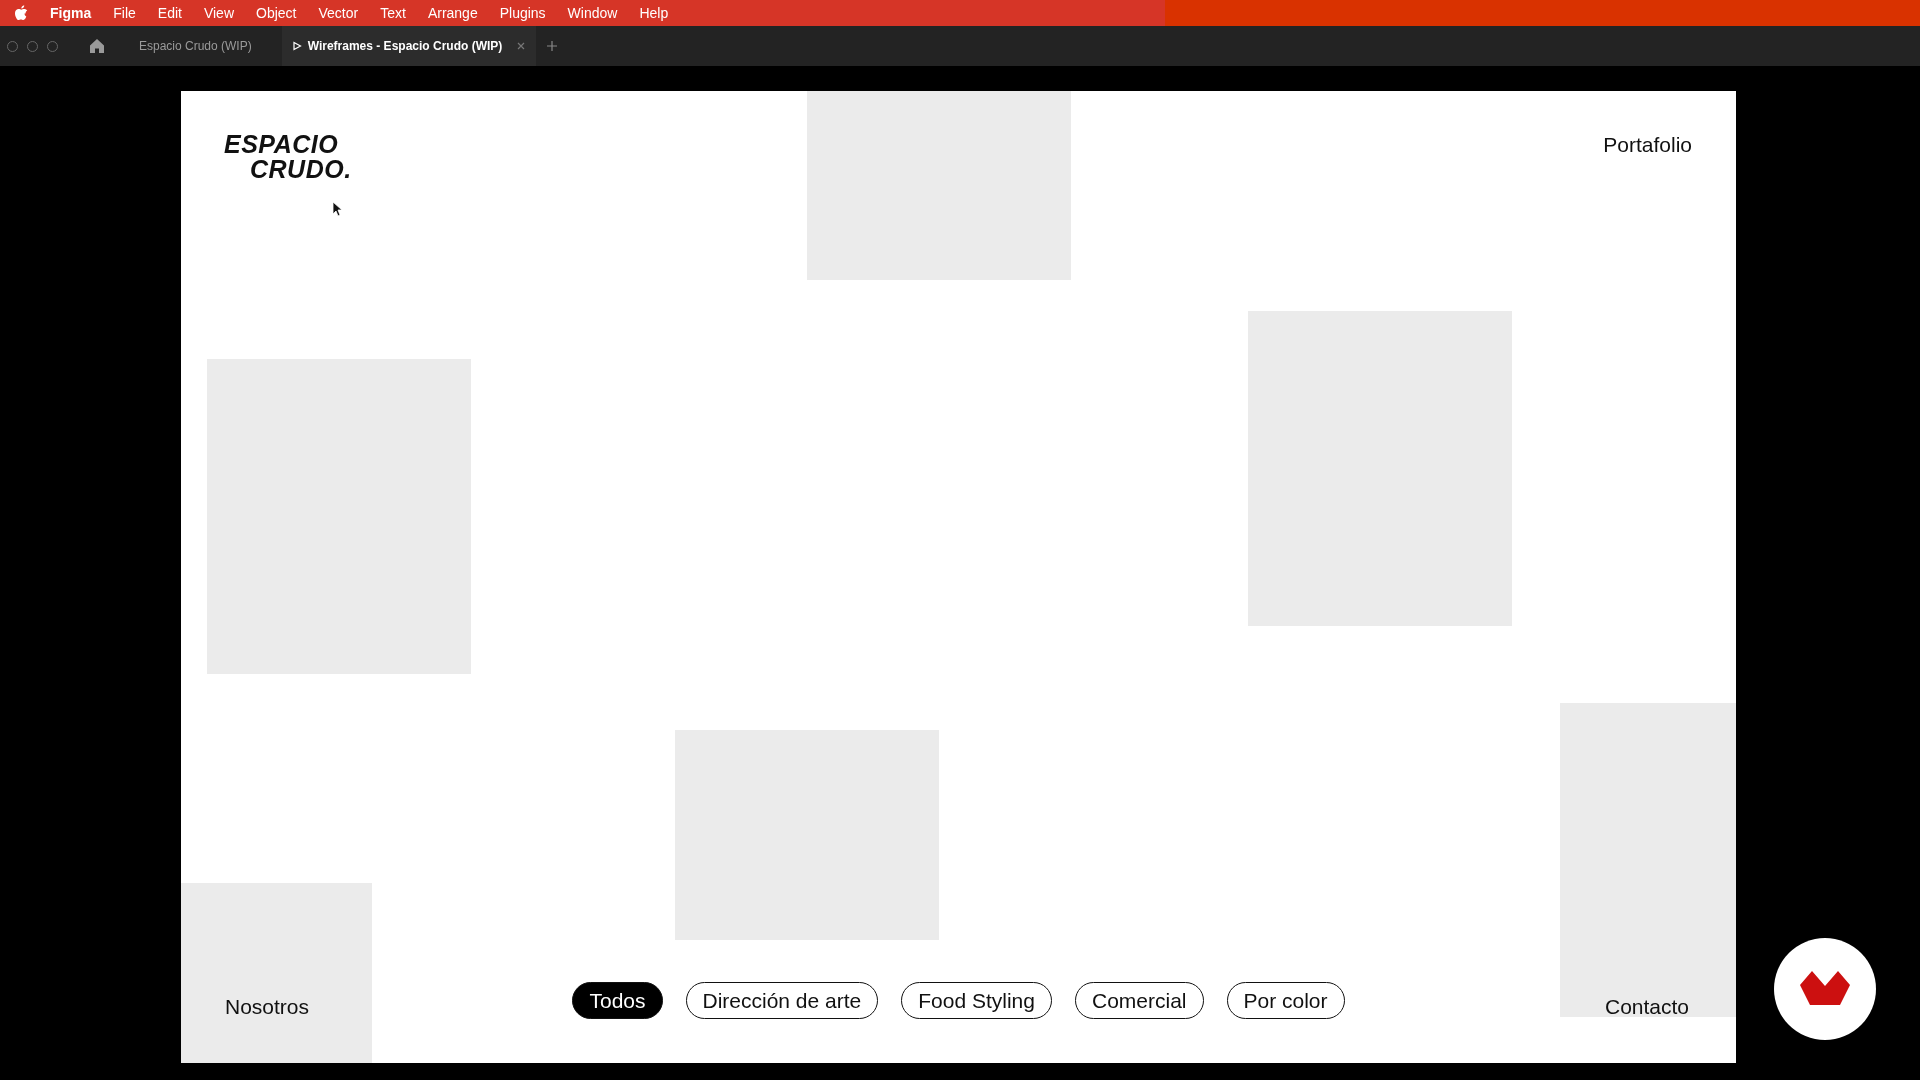 This screenshot has width=1920, height=1080. I want to click on filter-chip: Comercial, so click(1139, 1000).